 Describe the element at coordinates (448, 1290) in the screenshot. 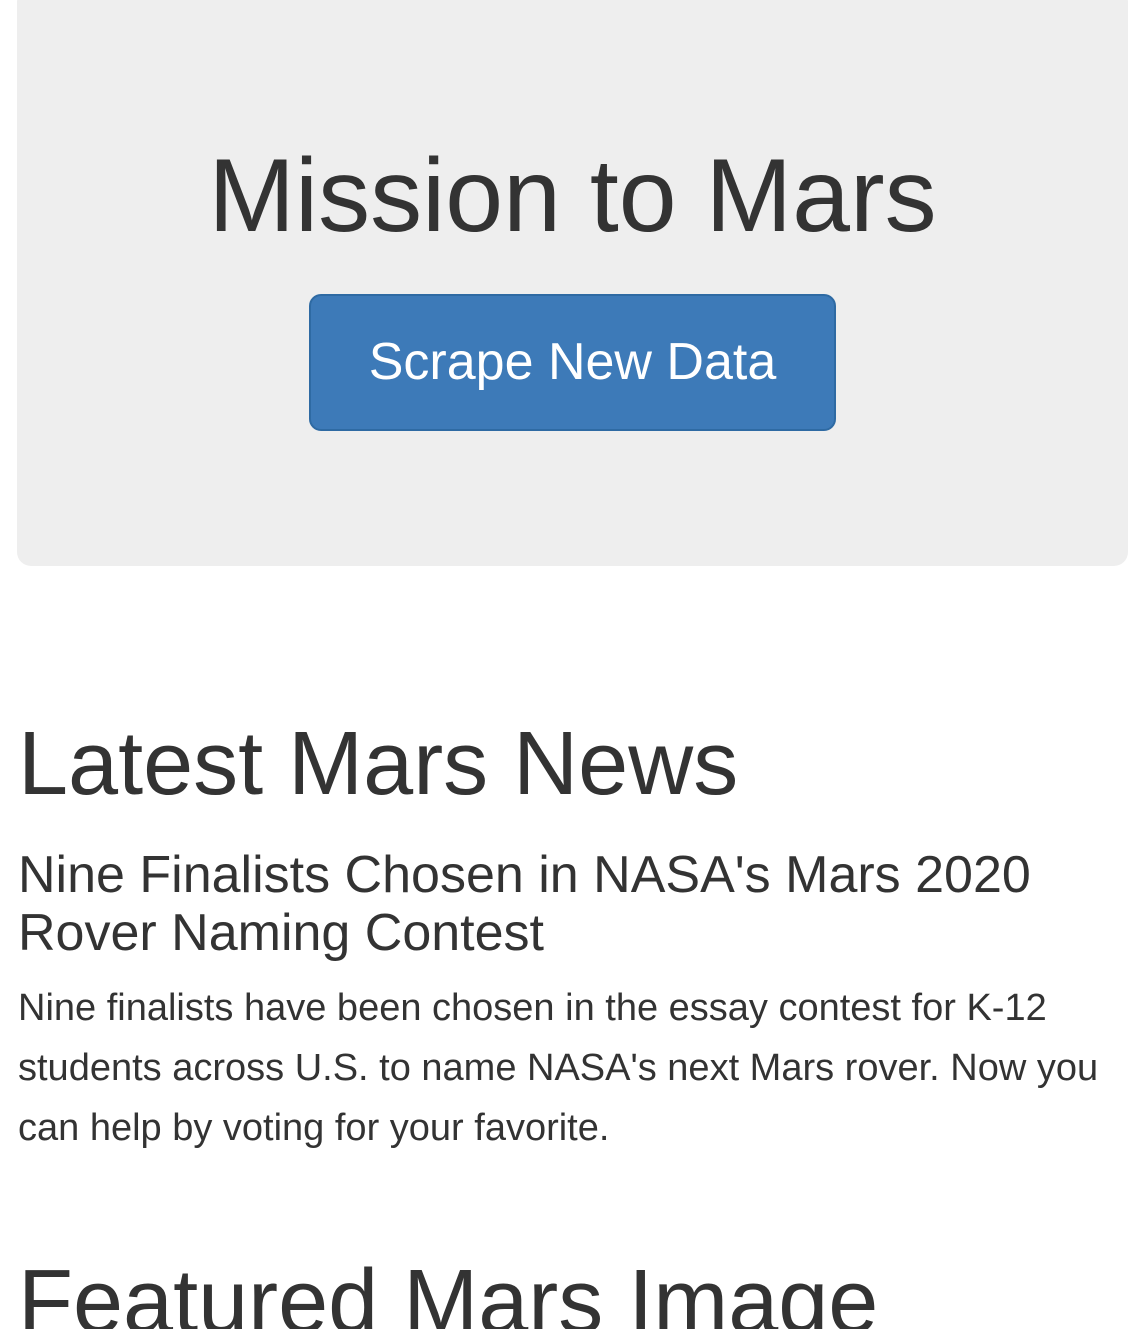

I see `featured-image-heading: Featured Mars Image` at that location.